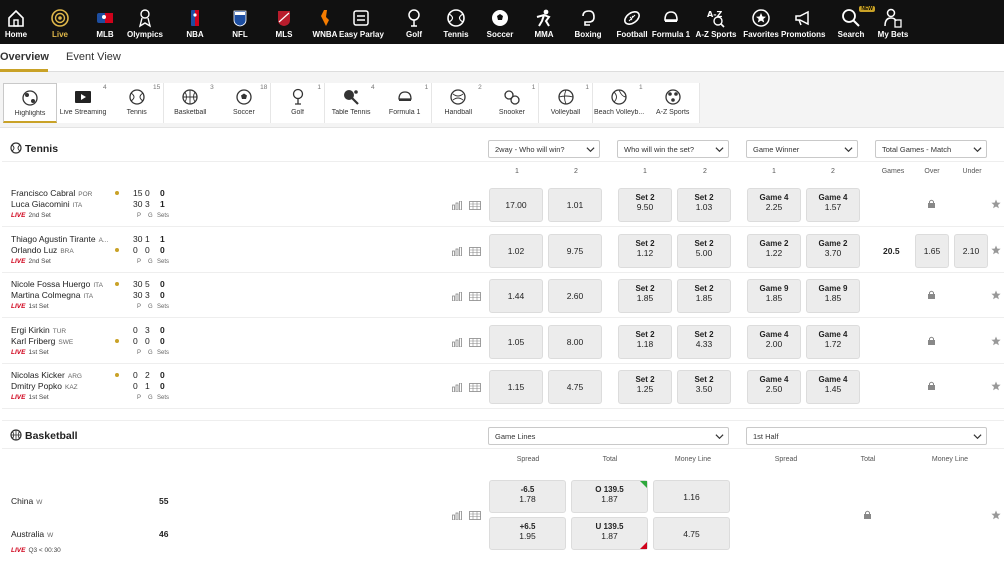  I want to click on odds-button-game: Game 4 1.57, so click(833, 205).